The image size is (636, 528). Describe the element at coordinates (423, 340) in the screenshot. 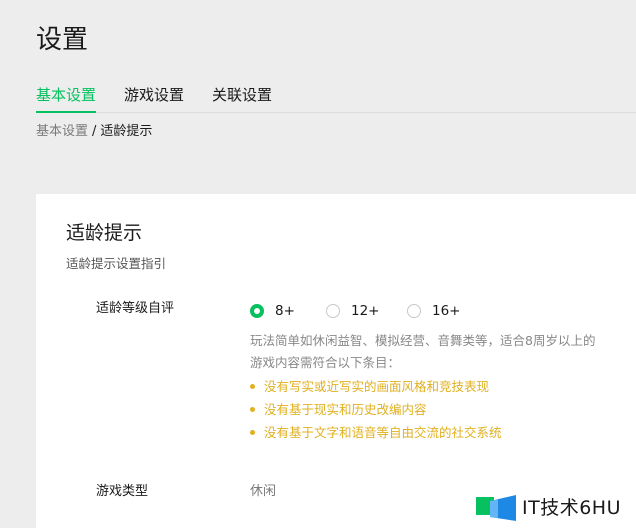

I see `rating-description-line: 玩法简单如休闲益智、模拟经营、音舞类等，适合8周岁以上的` at that location.